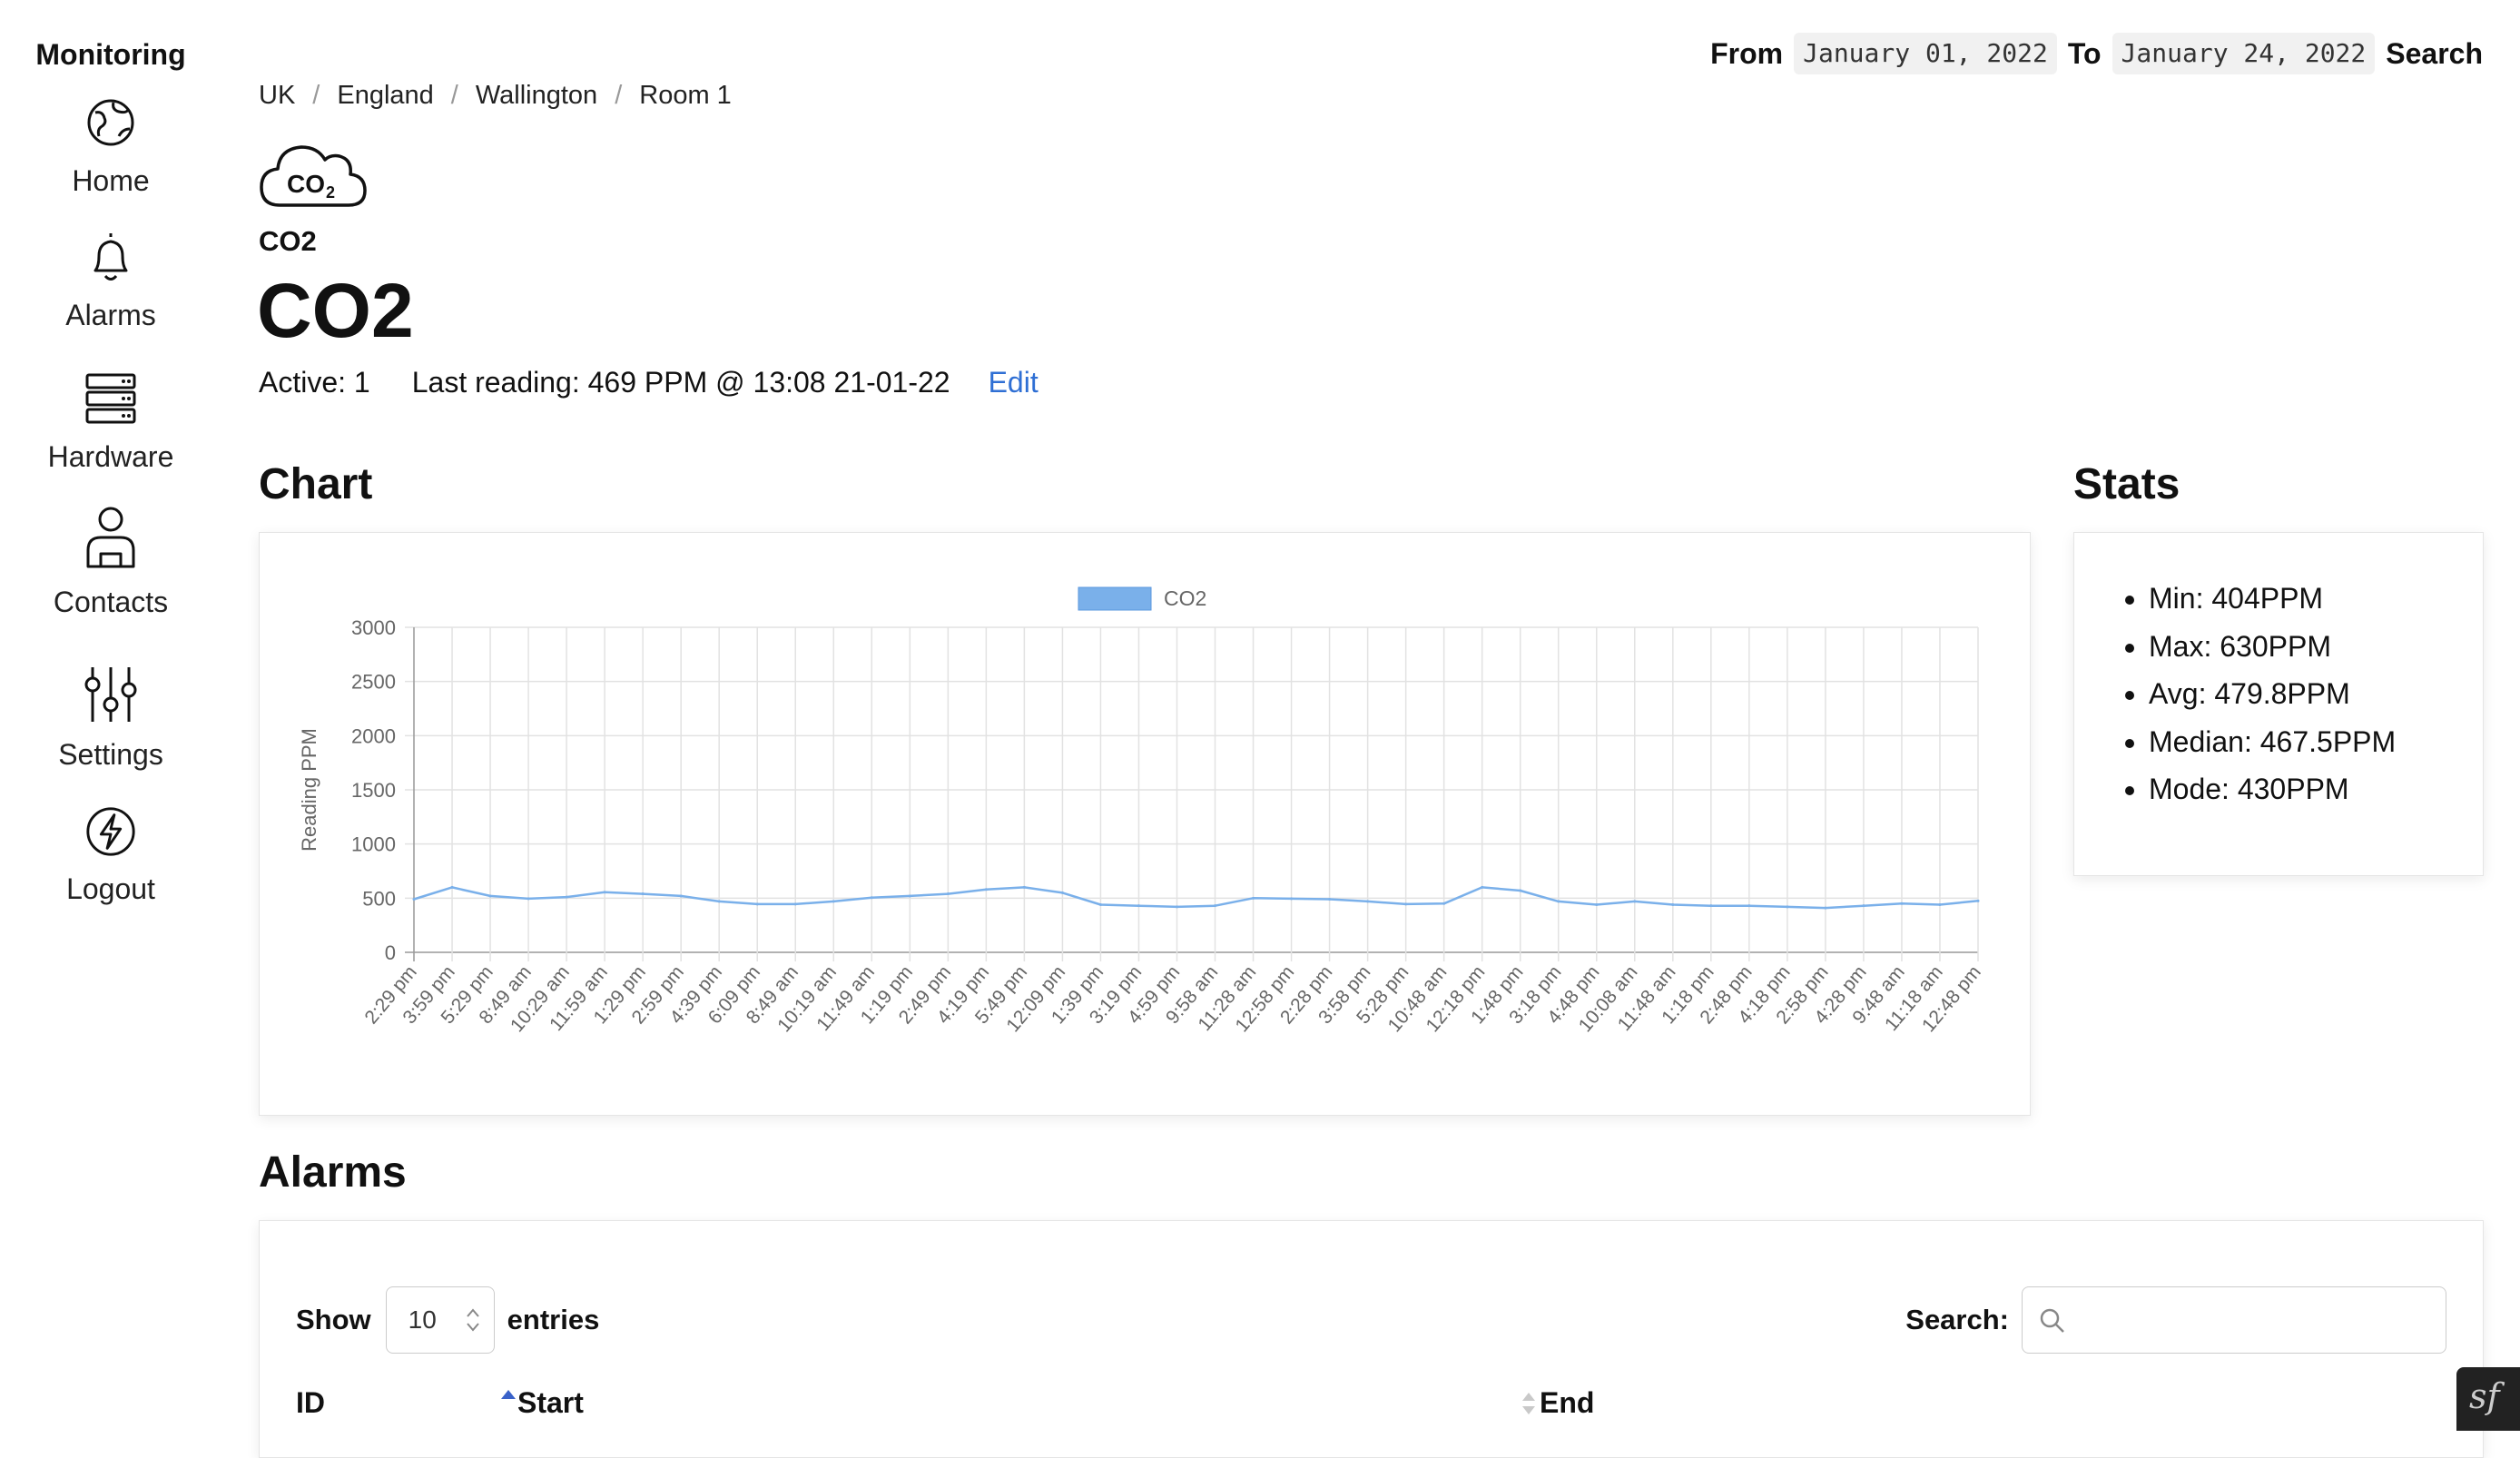 The height and width of the screenshot is (1458, 2520). Describe the element at coordinates (508, 1394) in the screenshot. I see `sort-asc-icon` at that location.